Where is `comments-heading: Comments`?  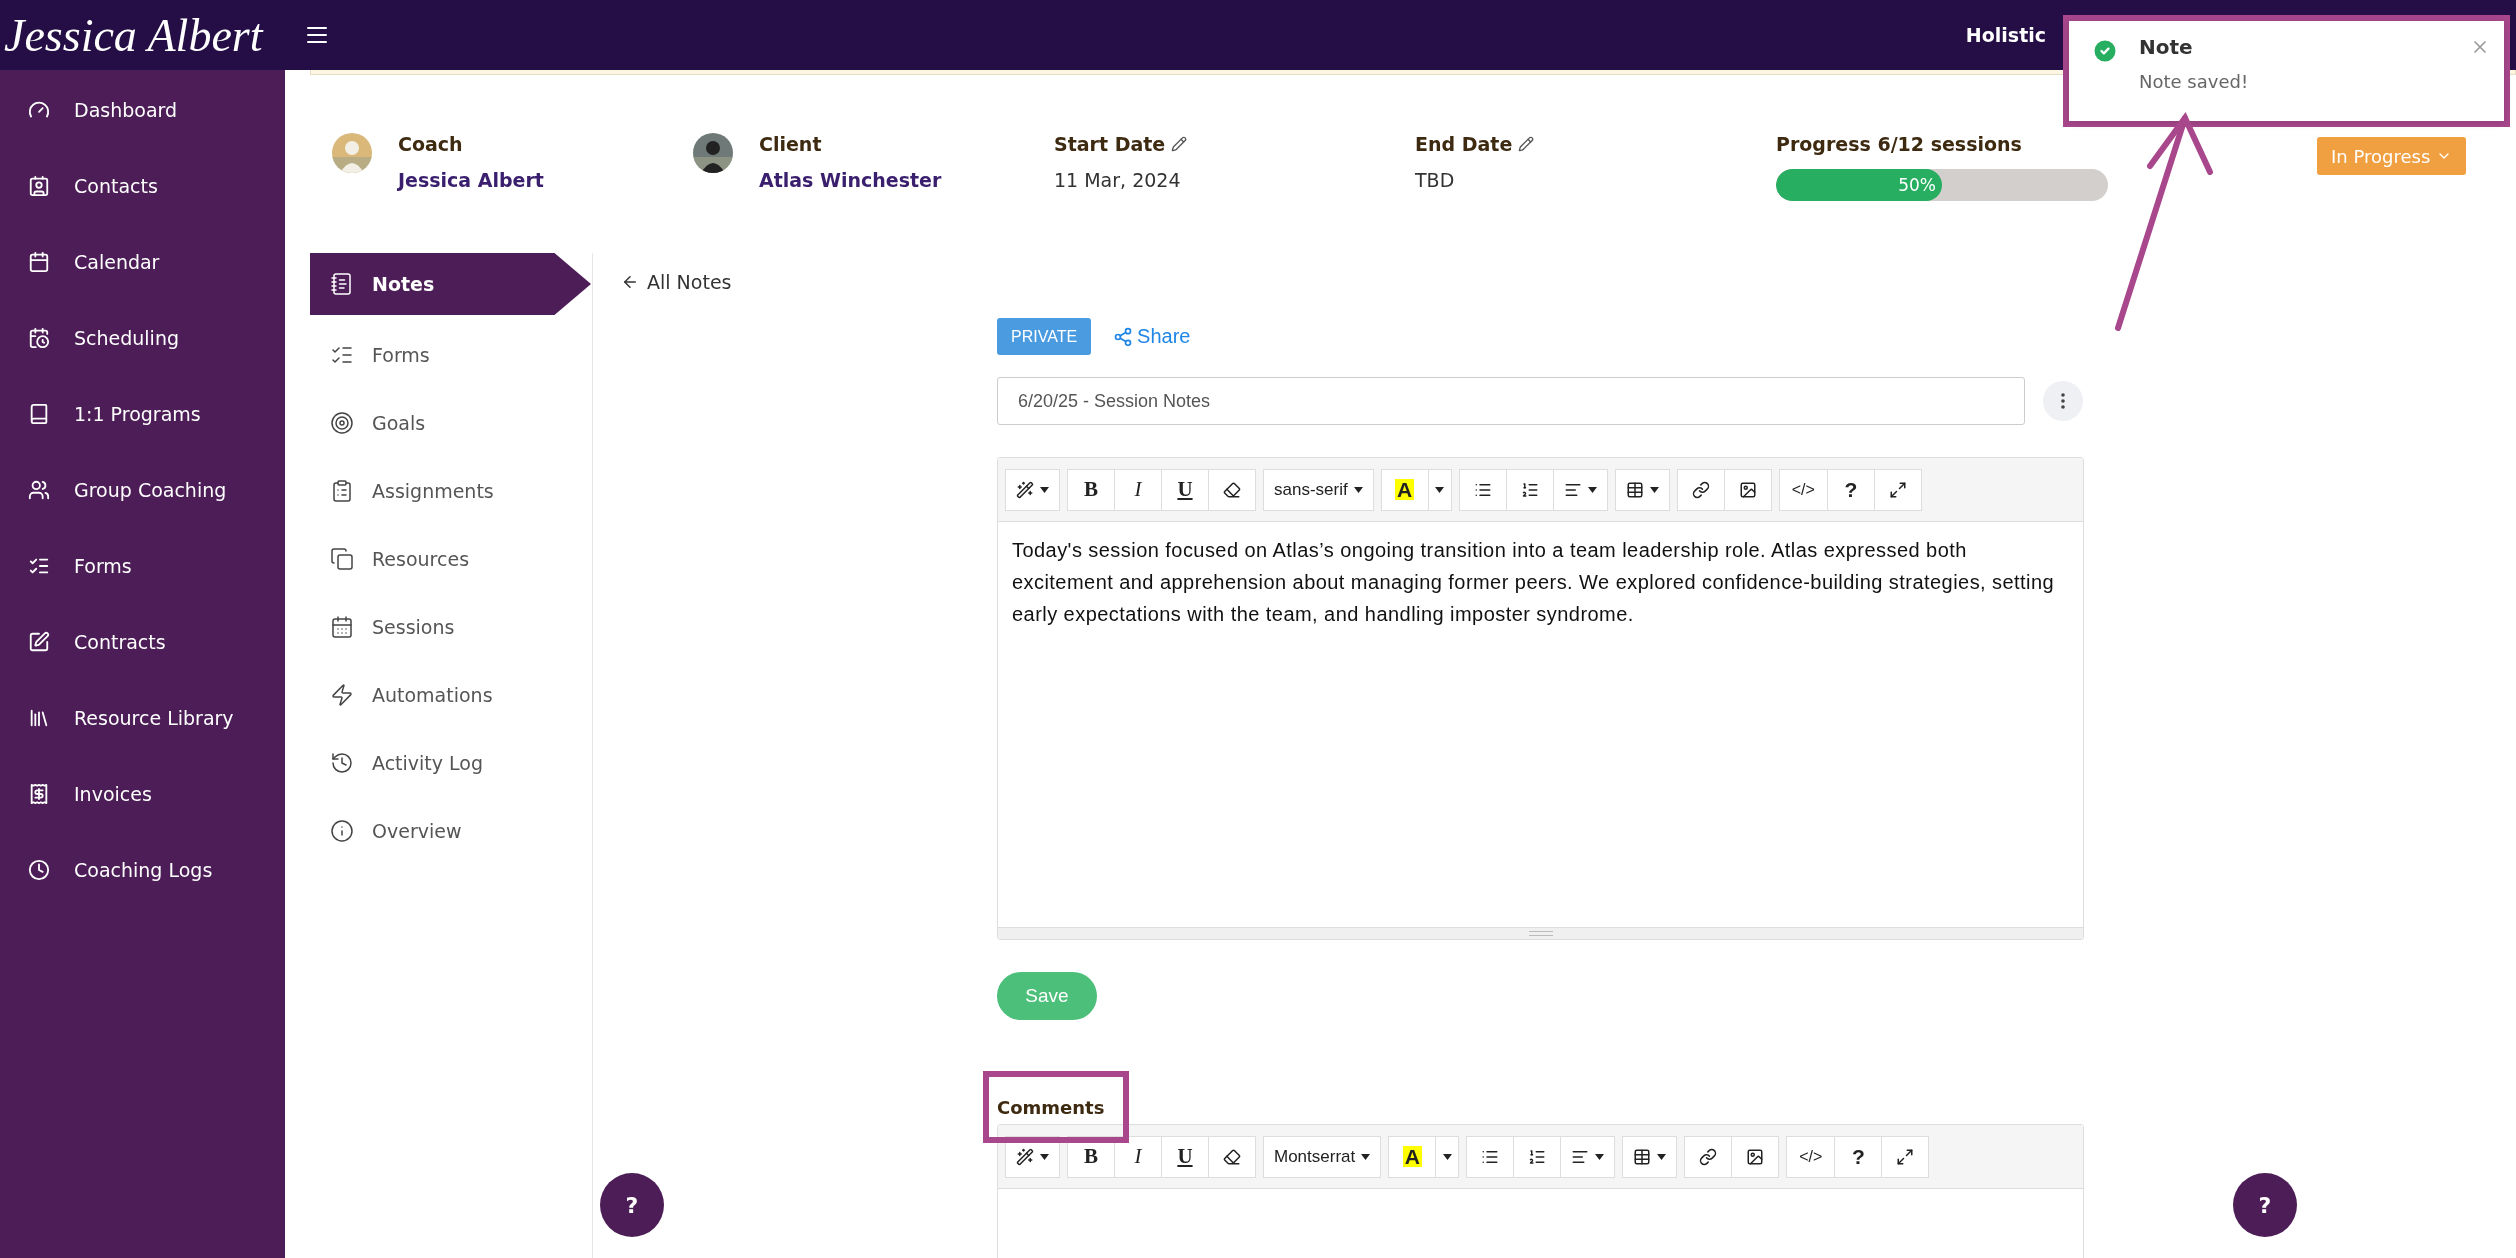
comments-heading: Comments is located at coordinates (1051, 1107).